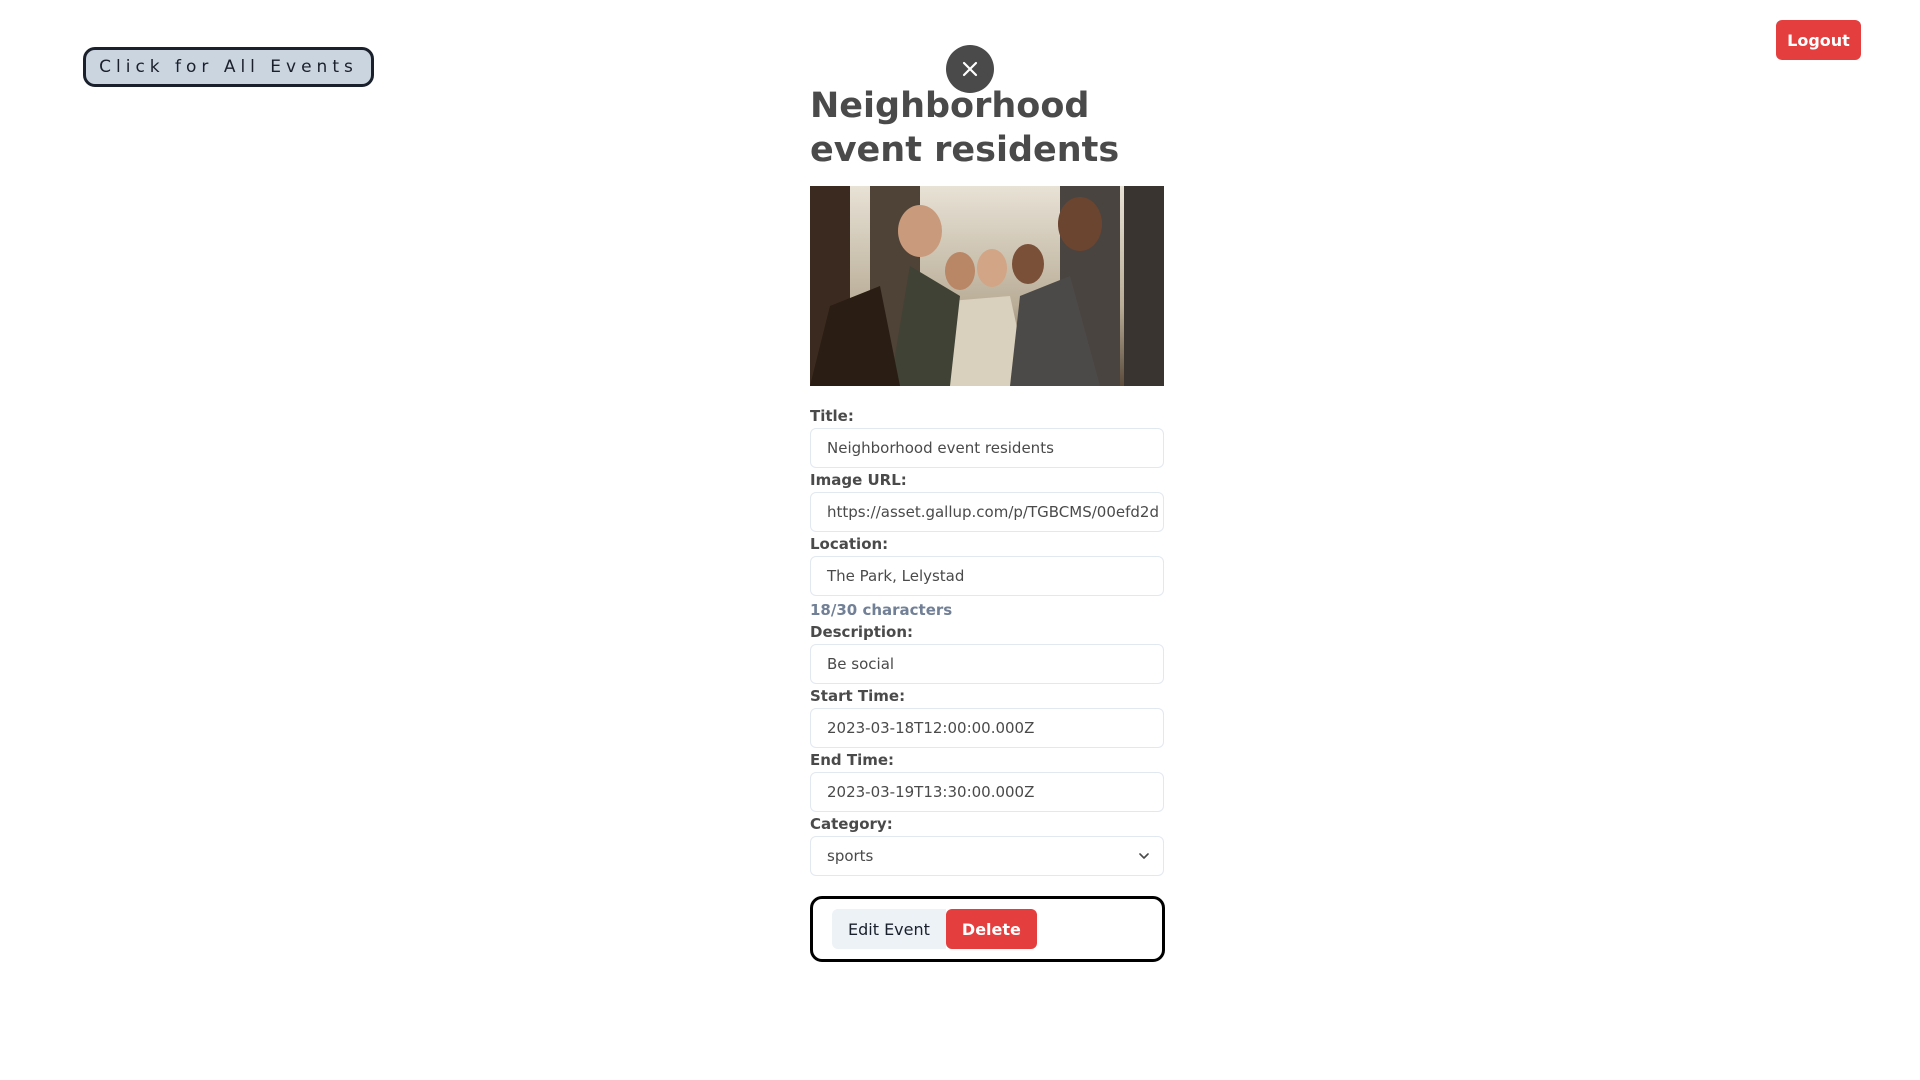  I want to click on start-time-label: Start Time:, so click(858, 696).